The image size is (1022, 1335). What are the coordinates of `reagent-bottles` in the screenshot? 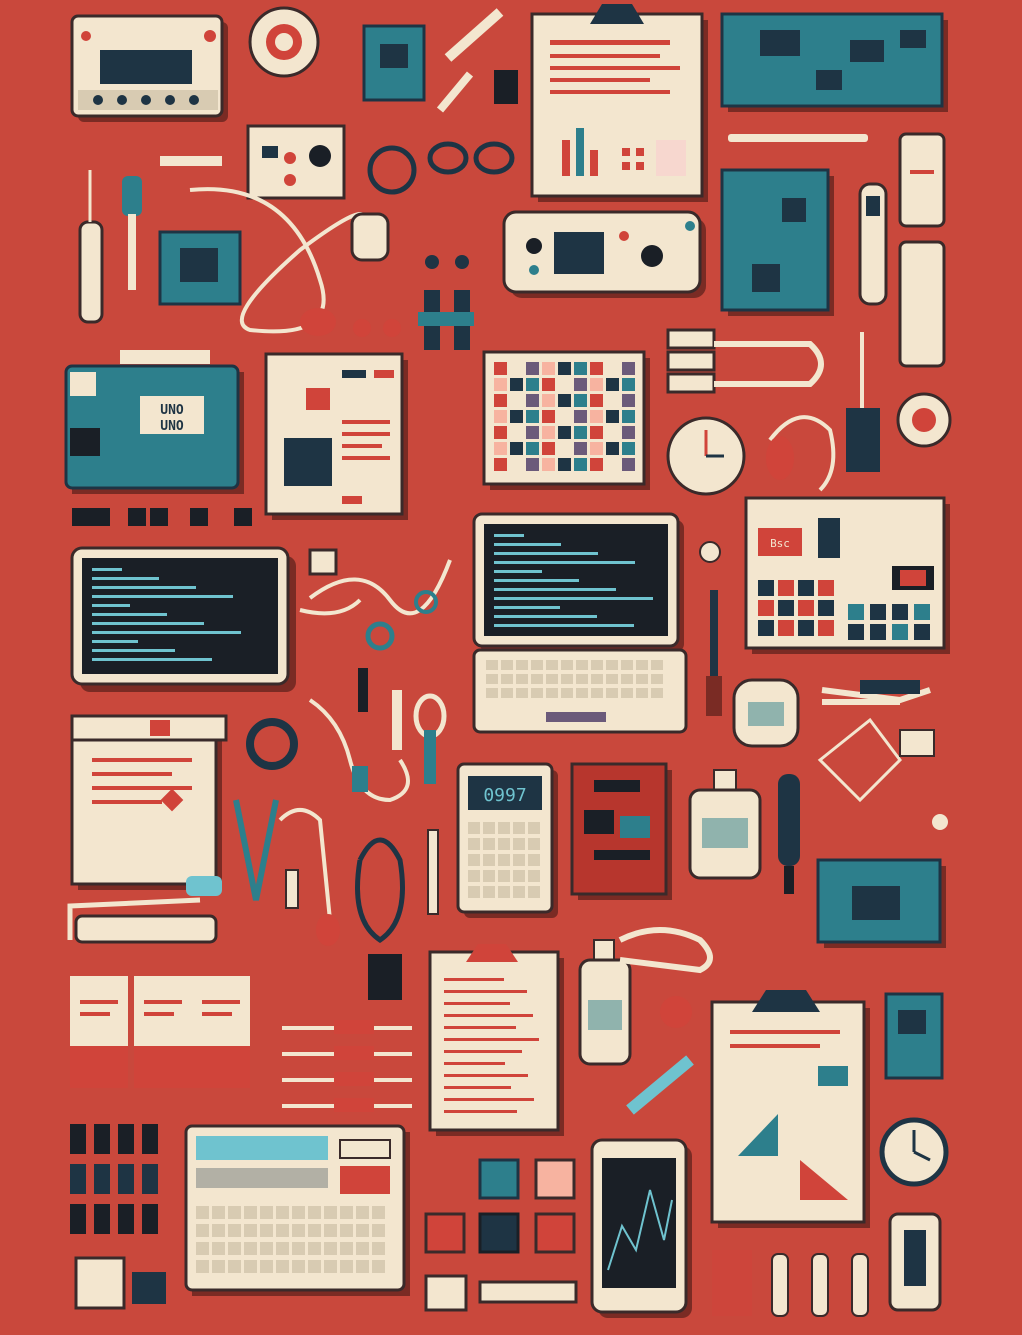 It's located at (160, 1032).